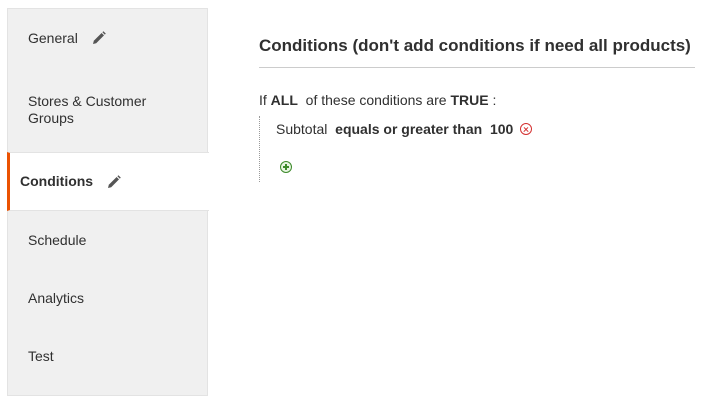 This screenshot has width=714, height=412. I want to click on tab-stores-customer-groups: Stores & Customer Groups, so click(108, 110).